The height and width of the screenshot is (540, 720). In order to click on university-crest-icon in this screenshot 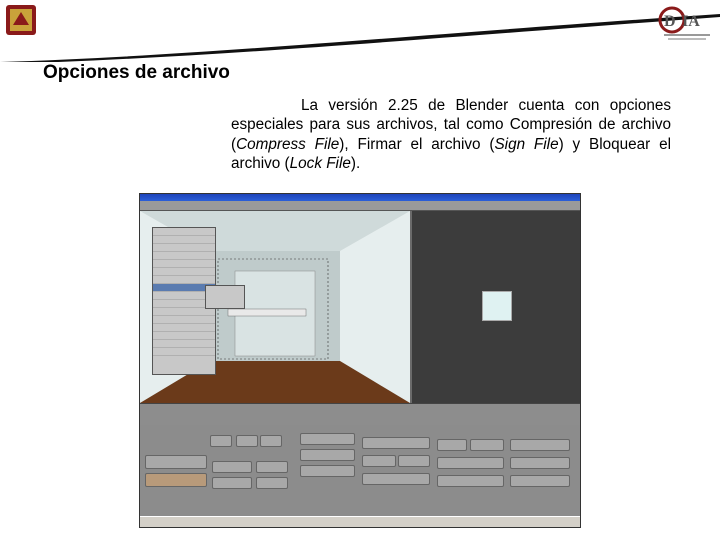, I will do `click(21, 20)`.